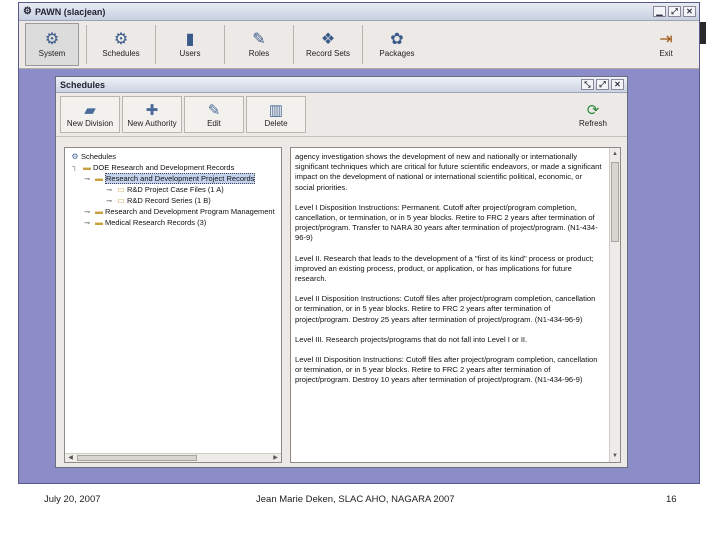 The height and width of the screenshot is (540, 720). What do you see at coordinates (180, 178) in the screenshot?
I see `tree-item-label: Research and Development Project Records` at bounding box center [180, 178].